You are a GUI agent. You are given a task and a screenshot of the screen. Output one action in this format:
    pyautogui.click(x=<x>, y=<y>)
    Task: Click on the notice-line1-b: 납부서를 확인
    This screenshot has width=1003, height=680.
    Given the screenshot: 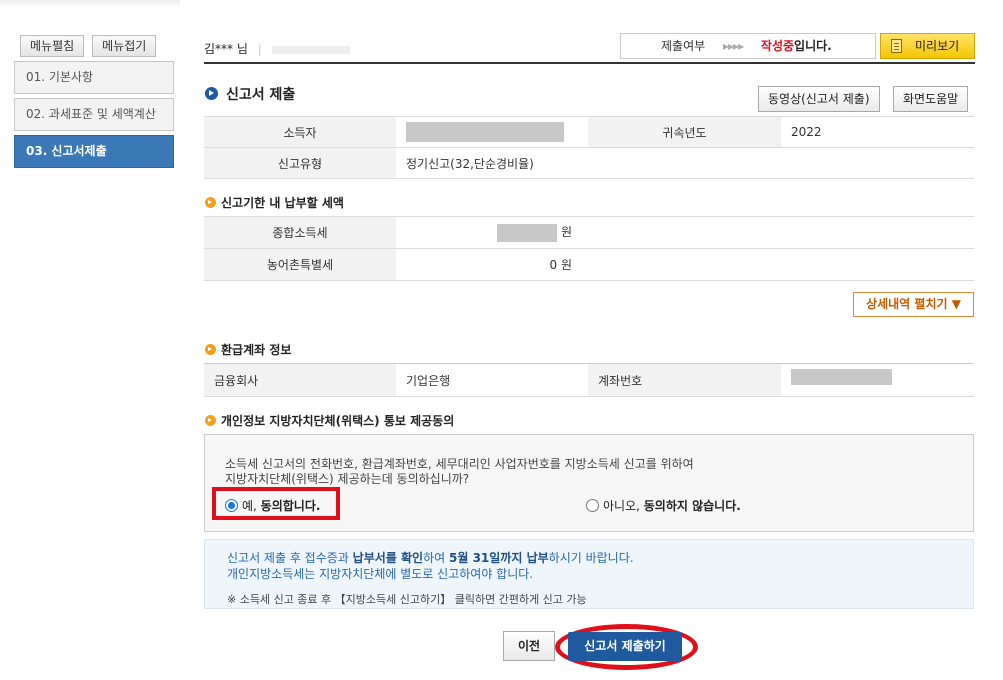 What is the action you would take?
    pyautogui.click(x=388, y=558)
    